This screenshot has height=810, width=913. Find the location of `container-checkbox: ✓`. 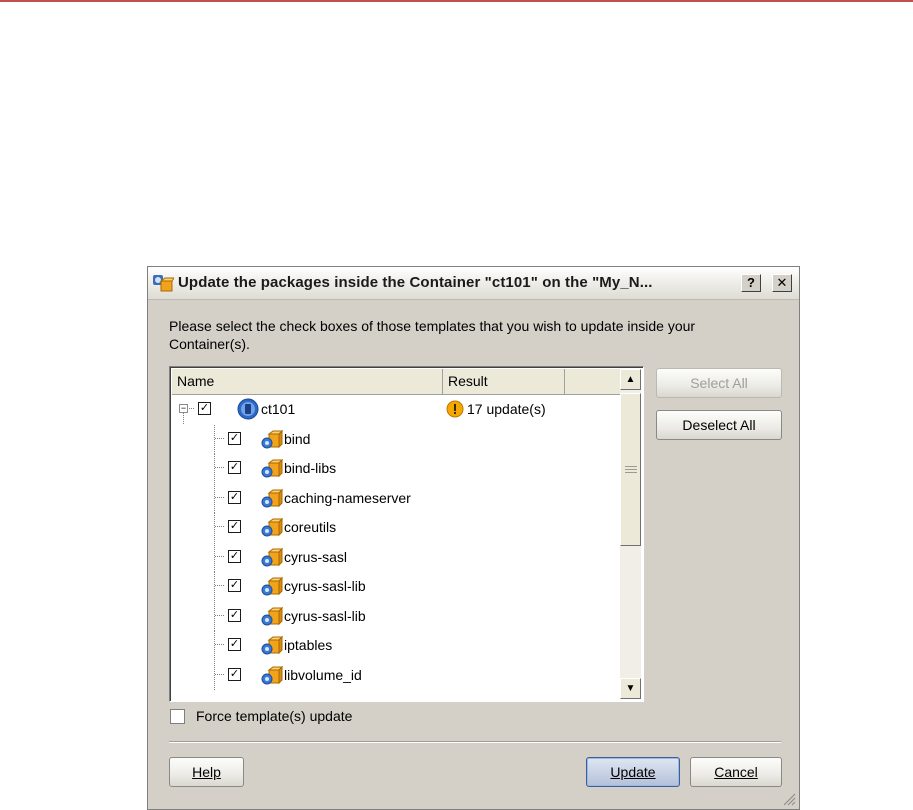

container-checkbox: ✓ is located at coordinates (204, 408).